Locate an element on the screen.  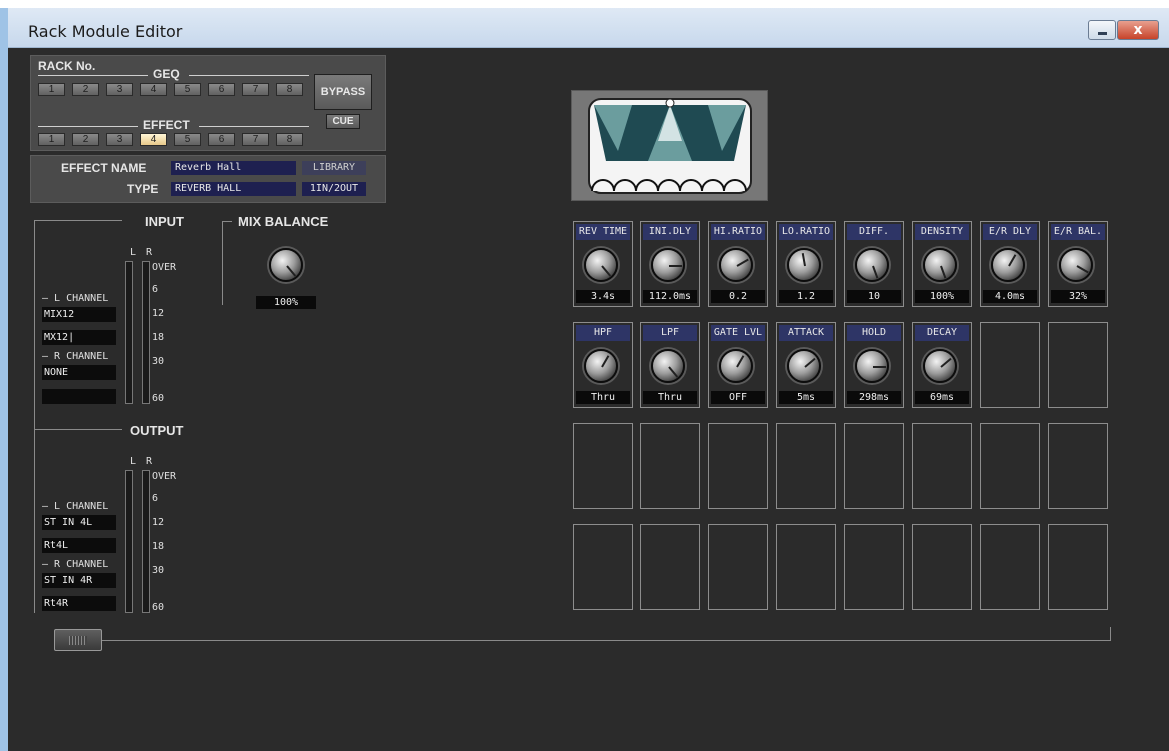
param-cell: DIFF. 10 is located at coordinates (874, 264).